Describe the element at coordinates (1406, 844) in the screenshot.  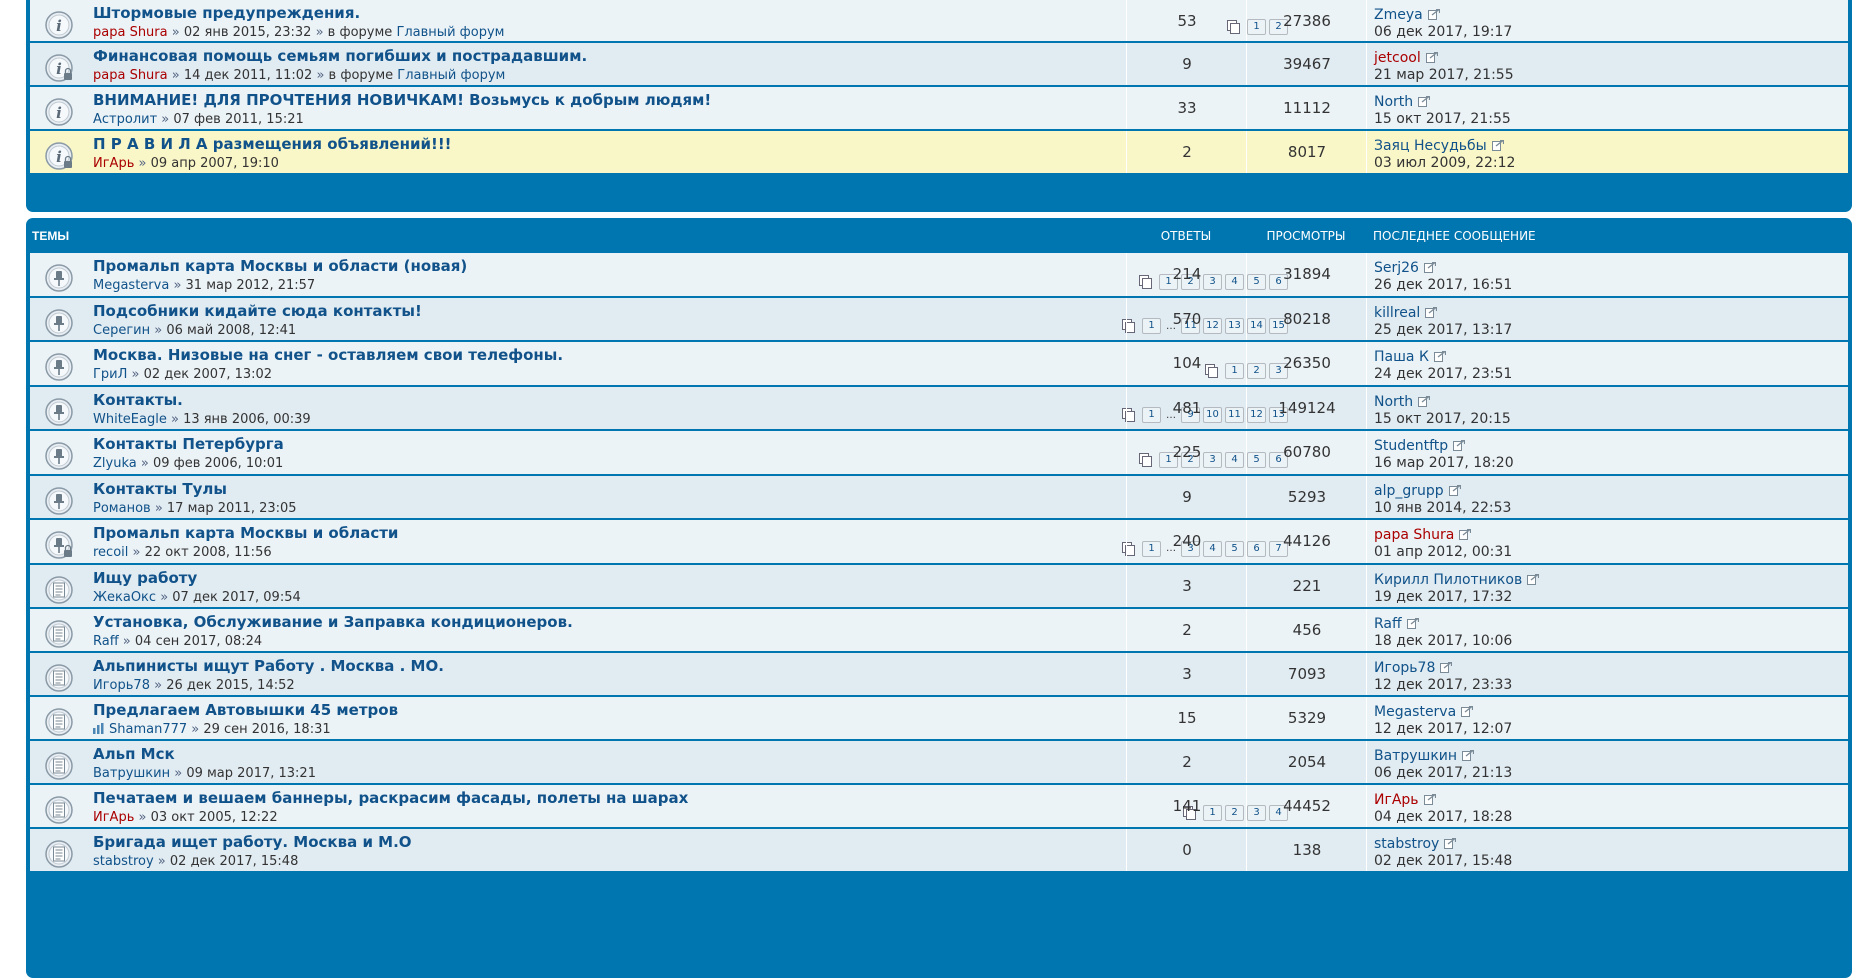
I see `last-post-user-link: stabstroy` at that location.